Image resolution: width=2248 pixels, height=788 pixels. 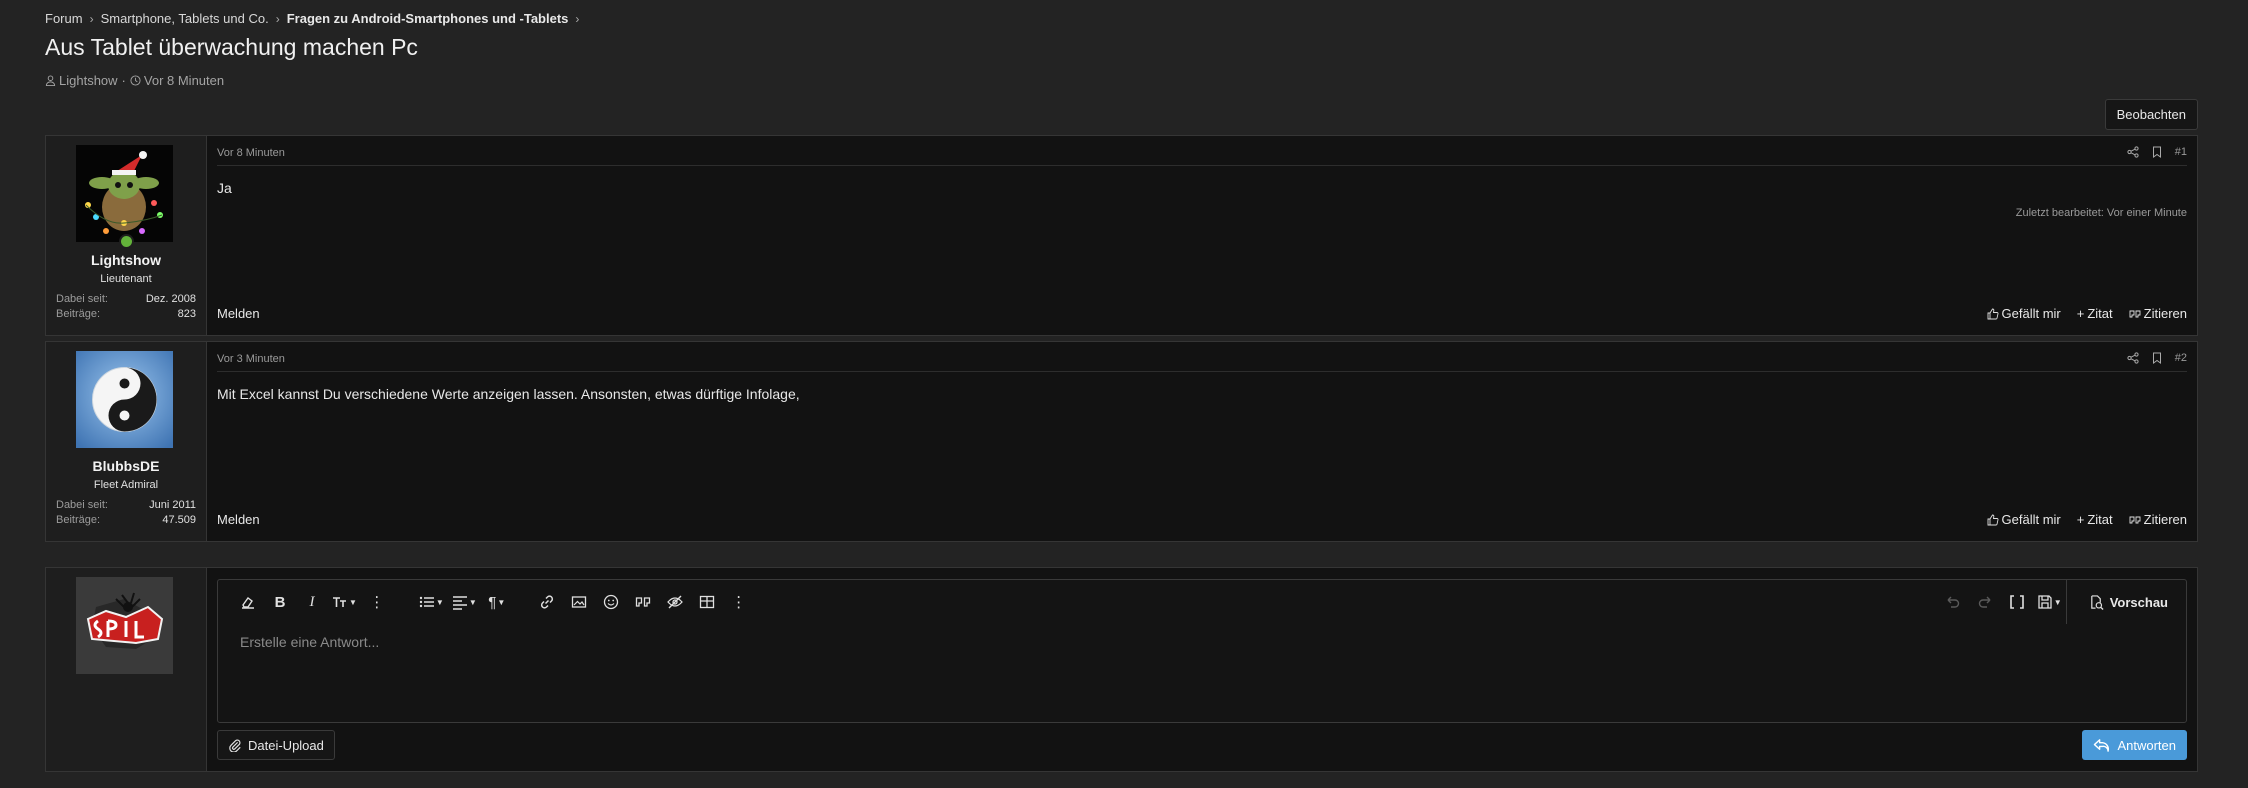 I want to click on post-number: #2, so click(x=2181, y=358).